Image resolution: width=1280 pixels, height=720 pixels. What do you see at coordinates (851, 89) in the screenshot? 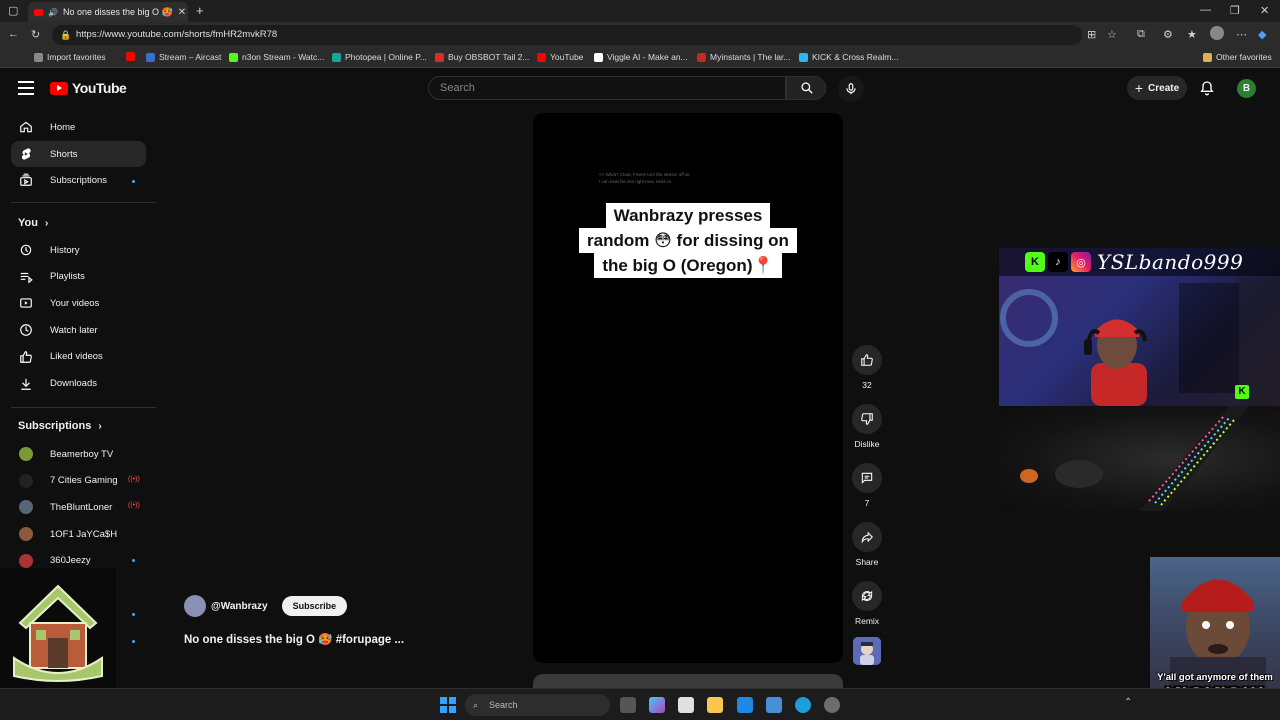
I see `voice-search-button` at bounding box center [851, 89].